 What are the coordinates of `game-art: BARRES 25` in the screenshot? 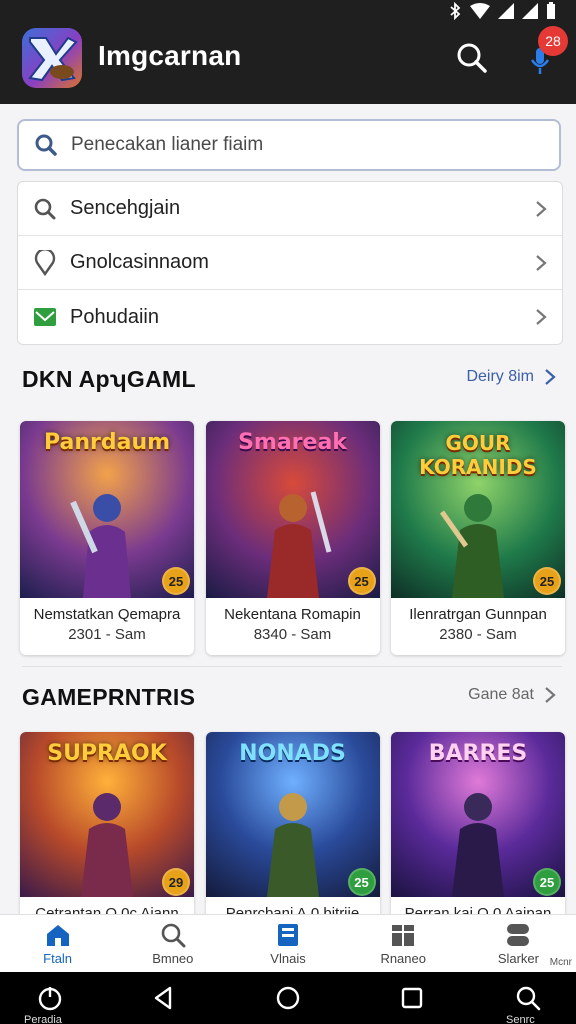 It's located at (478, 814).